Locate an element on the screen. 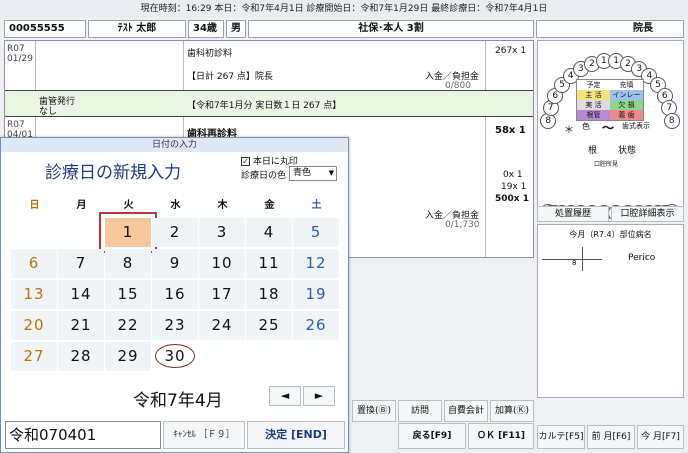 This screenshot has width=688, height=453. calendar-day: 23 is located at coordinates (175, 325).